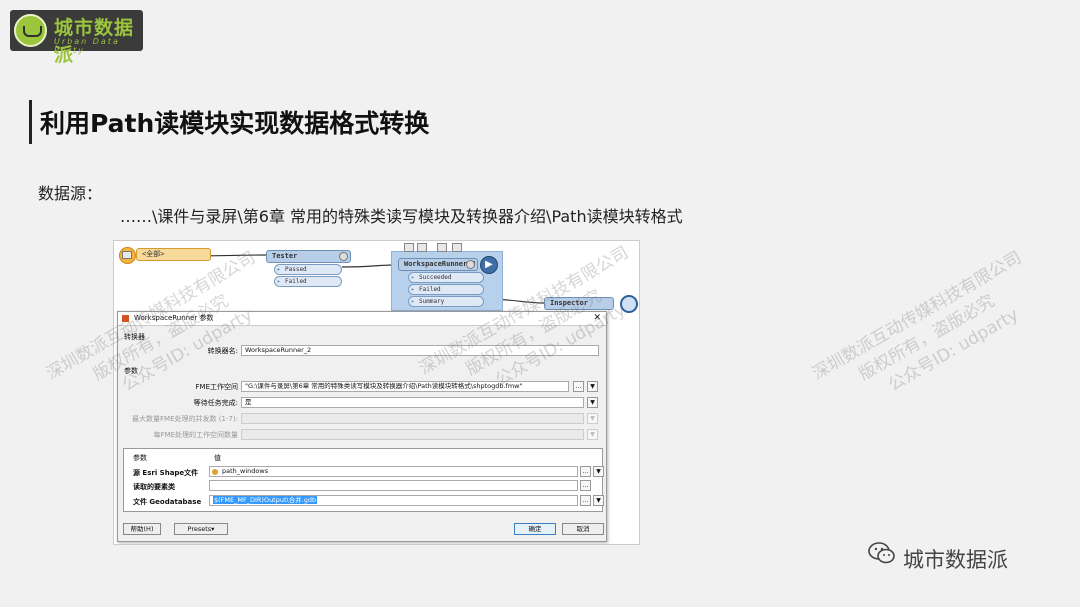  I want to click on per-fme-input, so click(412, 434).